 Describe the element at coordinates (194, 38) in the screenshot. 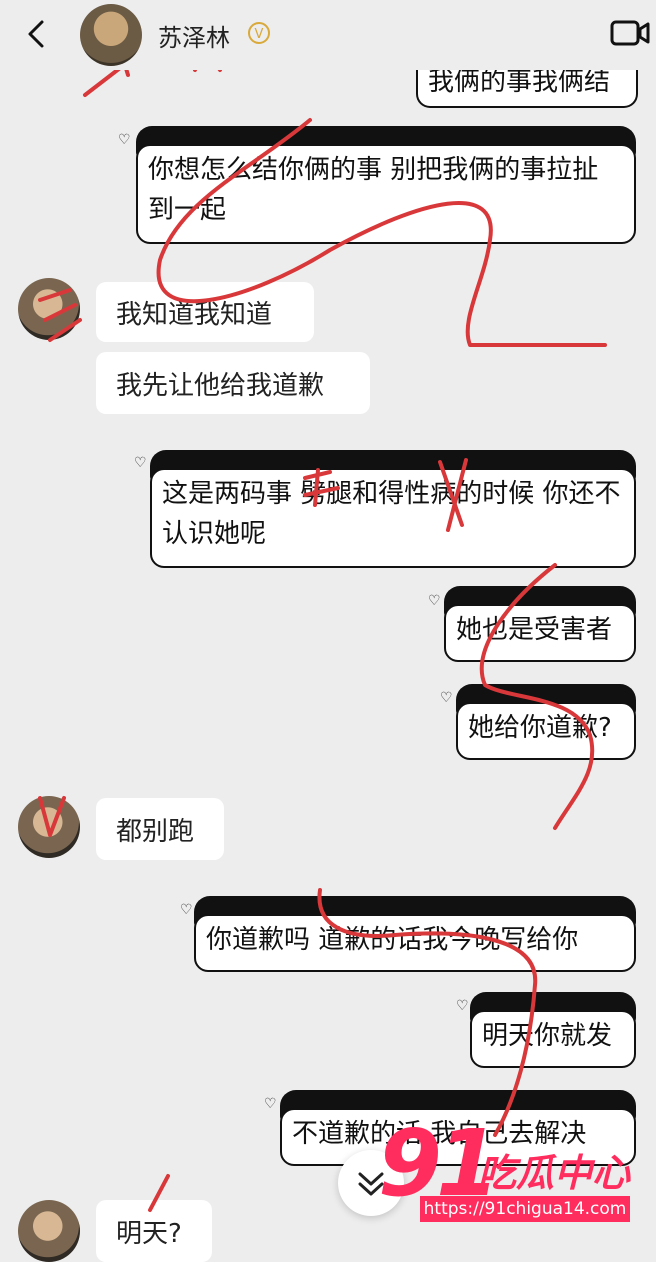

I see `contact-name: 苏泽林` at that location.